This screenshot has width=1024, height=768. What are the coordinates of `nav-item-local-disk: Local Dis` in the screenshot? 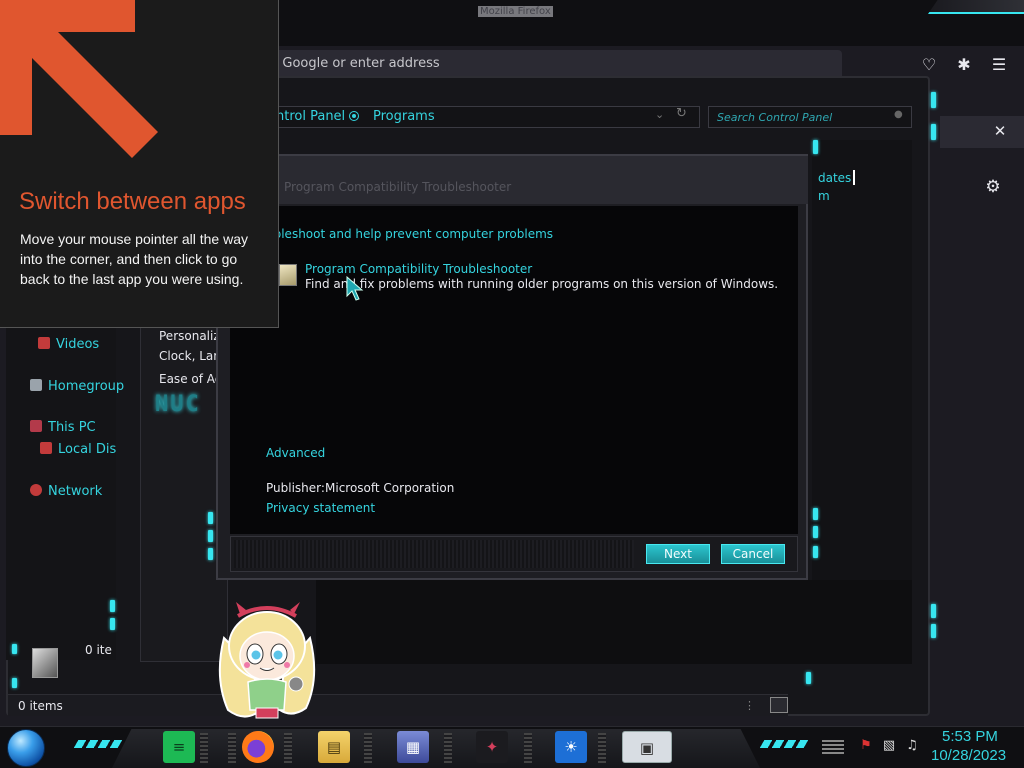 It's located at (78, 449).